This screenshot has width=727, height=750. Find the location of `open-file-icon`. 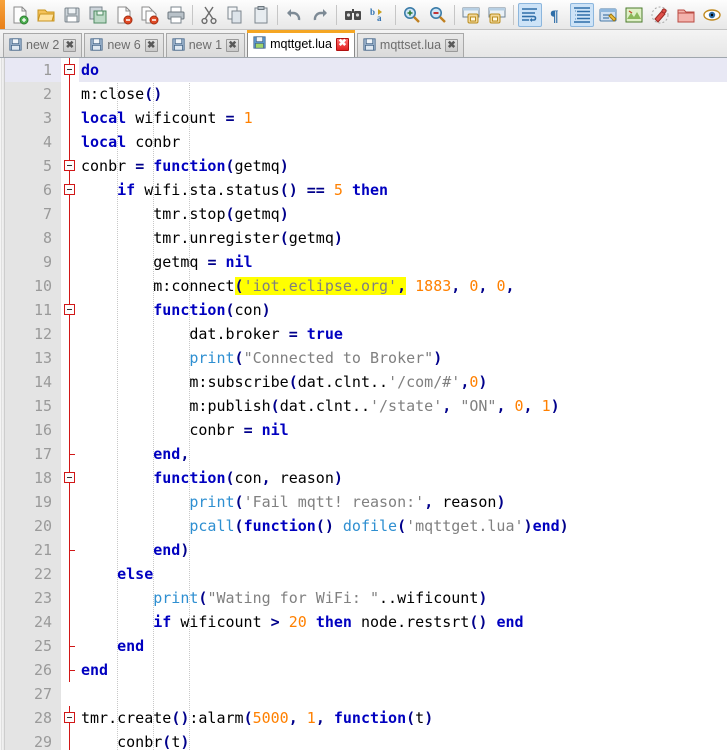

open-file-icon is located at coordinates (46, 15).